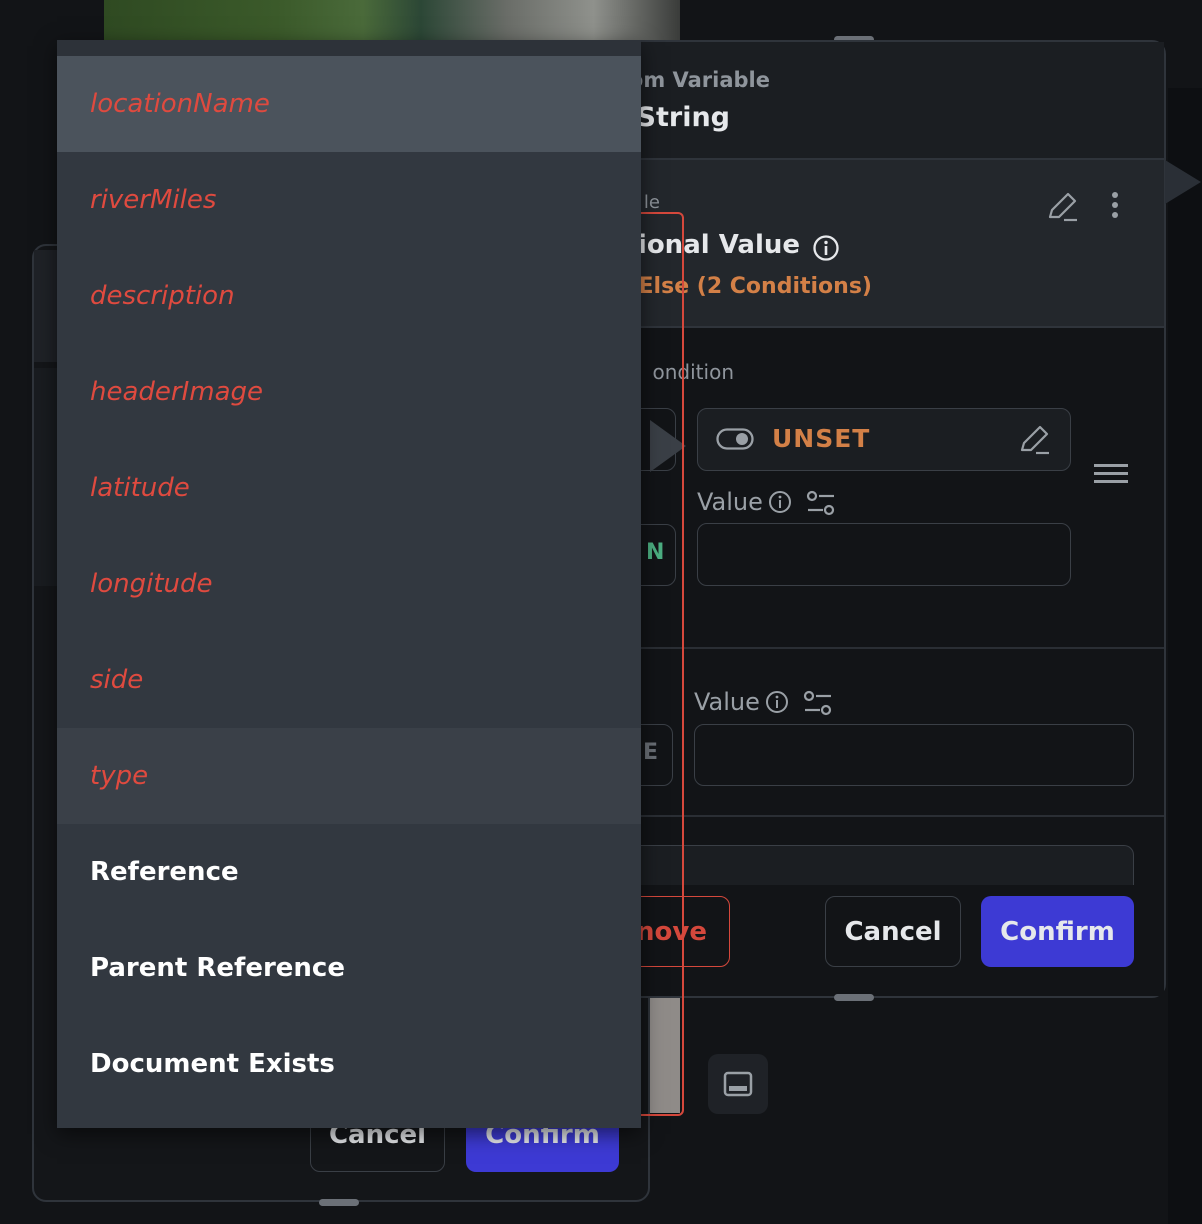 The image size is (1202, 1224). I want to click on dropdown-option-type: type, so click(349, 776).